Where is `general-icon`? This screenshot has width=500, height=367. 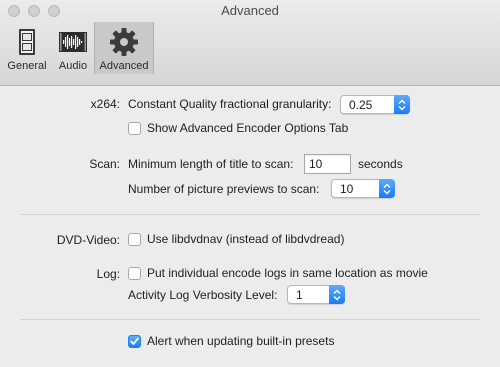
general-icon is located at coordinates (27, 42).